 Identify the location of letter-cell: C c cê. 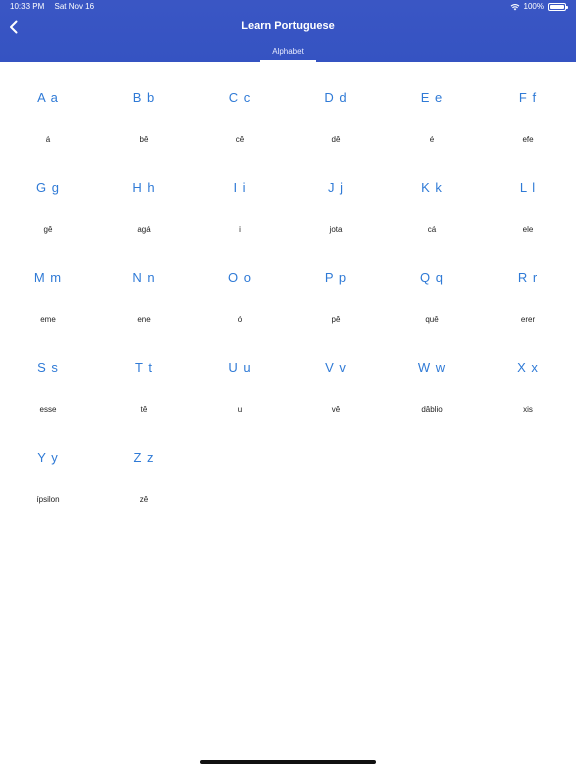
(240, 107).